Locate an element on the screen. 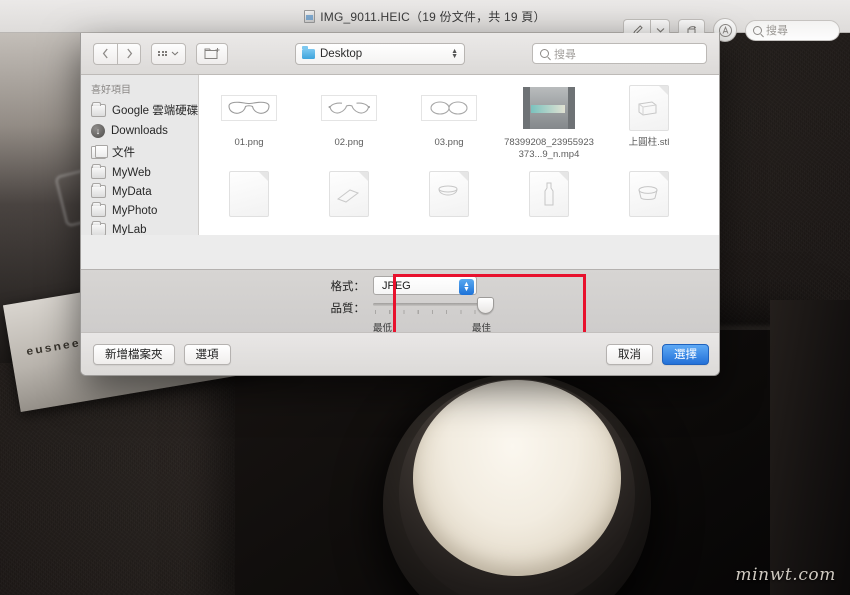 This screenshot has width=850, height=595. format-row: 格式： JPEG ▲ ▼ is located at coordinates (404, 285).